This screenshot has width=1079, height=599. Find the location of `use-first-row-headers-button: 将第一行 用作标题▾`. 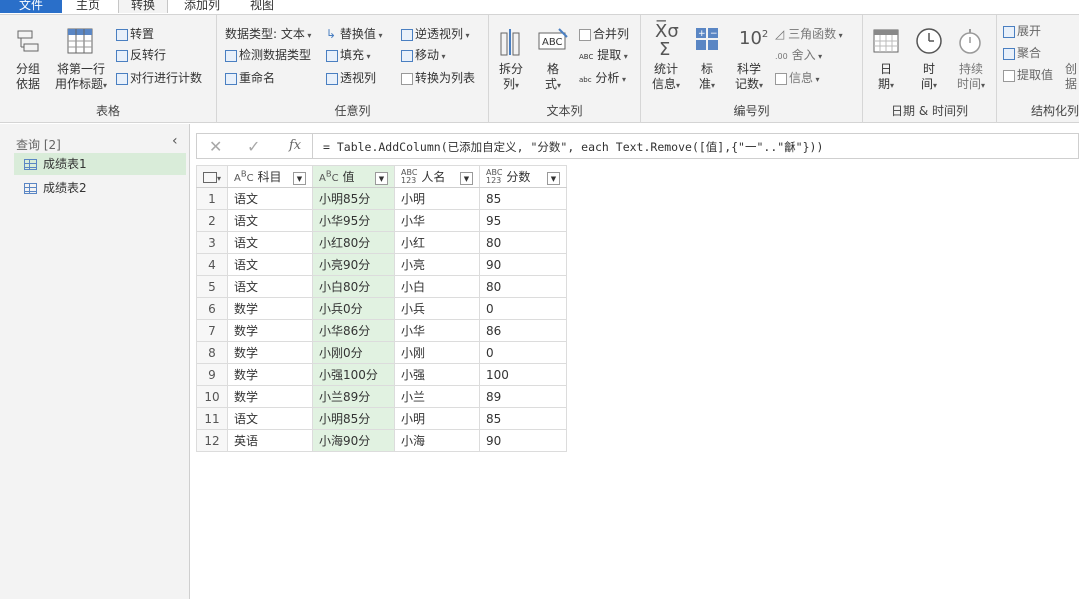

use-first-row-headers-button: 将第一行 用作标题▾ is located at coordinates (81, 77).